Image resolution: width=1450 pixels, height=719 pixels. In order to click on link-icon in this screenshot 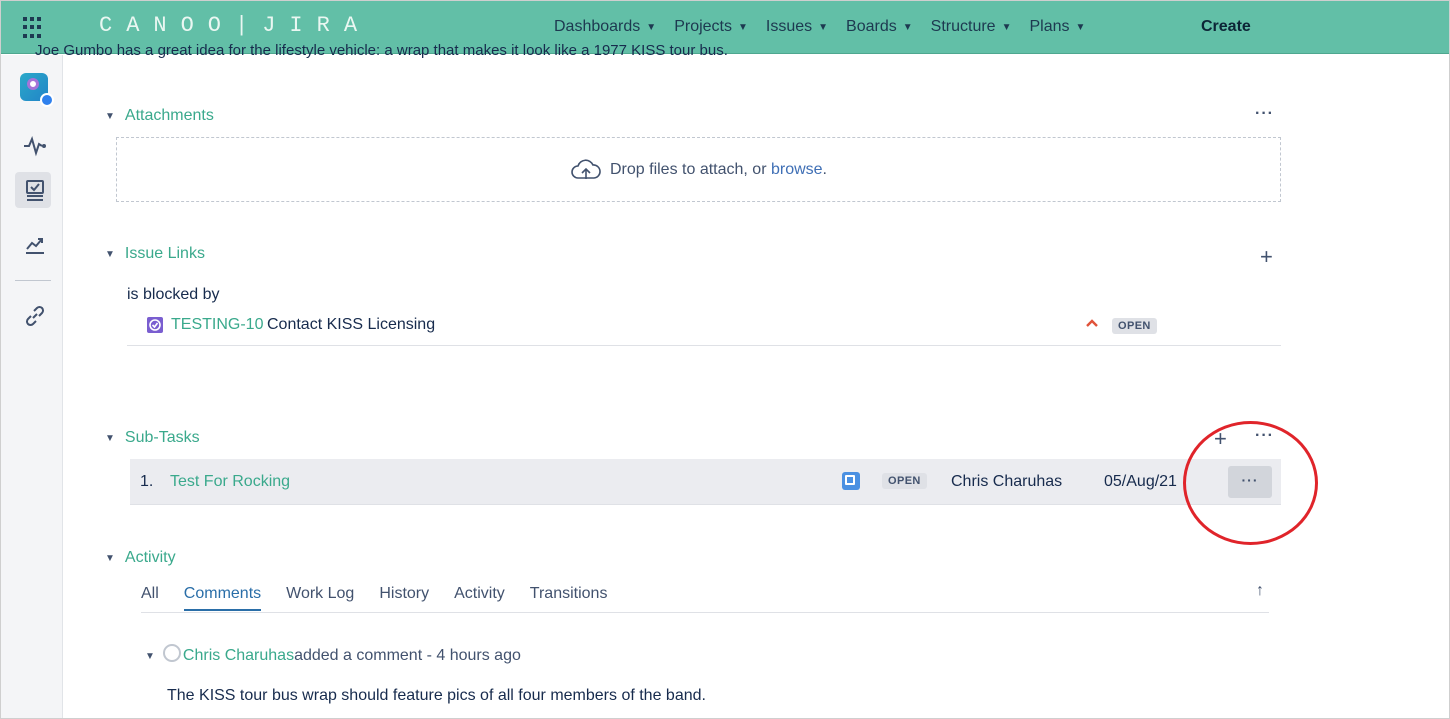, I will do `click(35, 316)`.